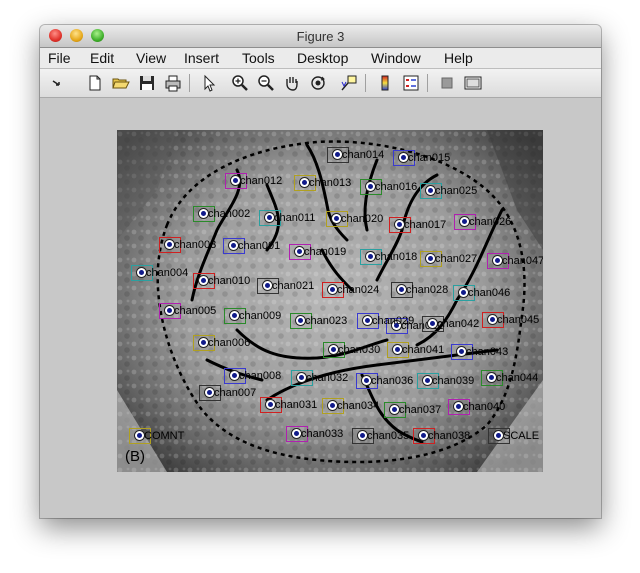 This screenshot has height=573, width=640. Describe the element at coordinates (522, 261) in the screenshot. I see `electrode-label: chan047` at that location.